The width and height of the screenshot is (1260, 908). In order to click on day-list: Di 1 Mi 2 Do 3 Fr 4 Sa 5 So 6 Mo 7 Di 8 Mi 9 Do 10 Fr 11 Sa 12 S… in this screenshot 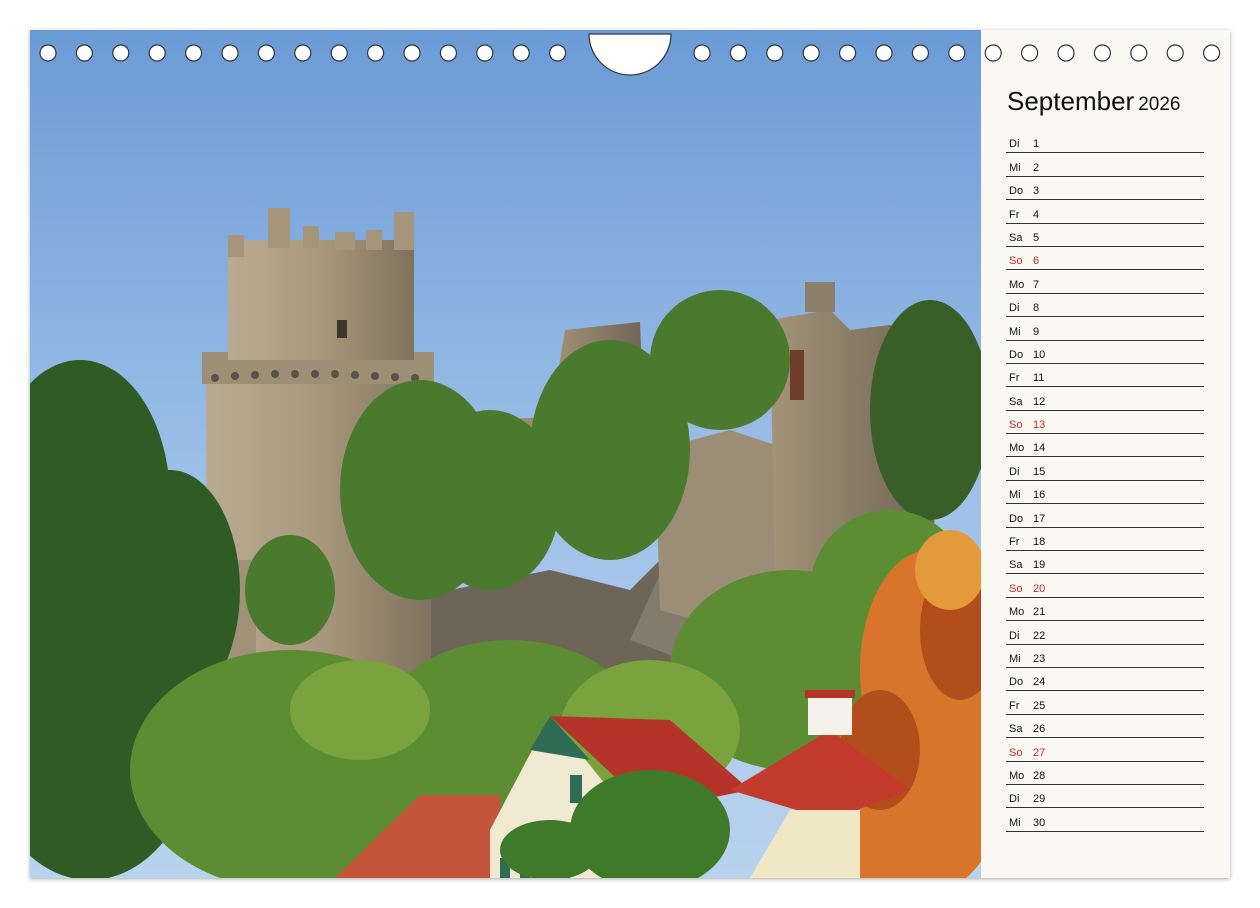, I will do `click(1105, 481)`.